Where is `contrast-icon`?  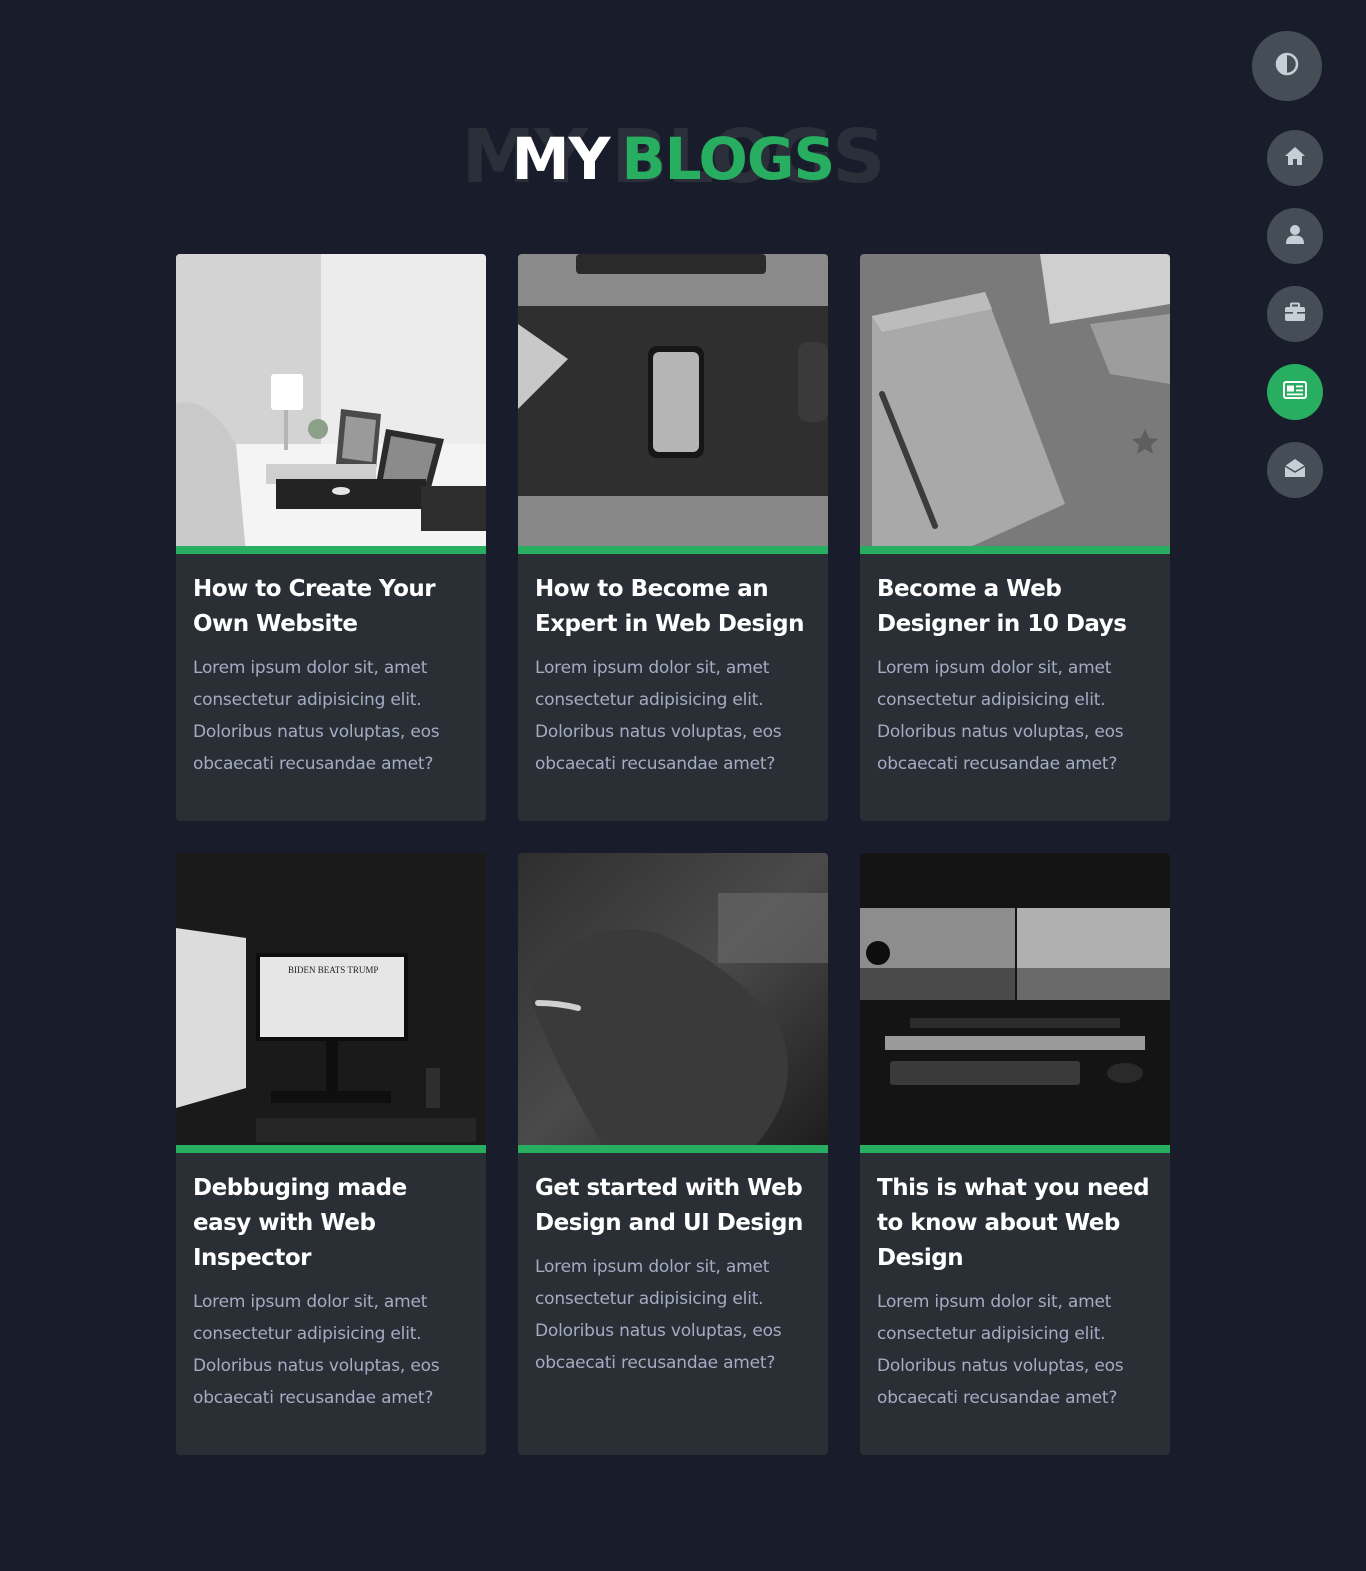 contrast-icon is located at coordinates (1287, 66).